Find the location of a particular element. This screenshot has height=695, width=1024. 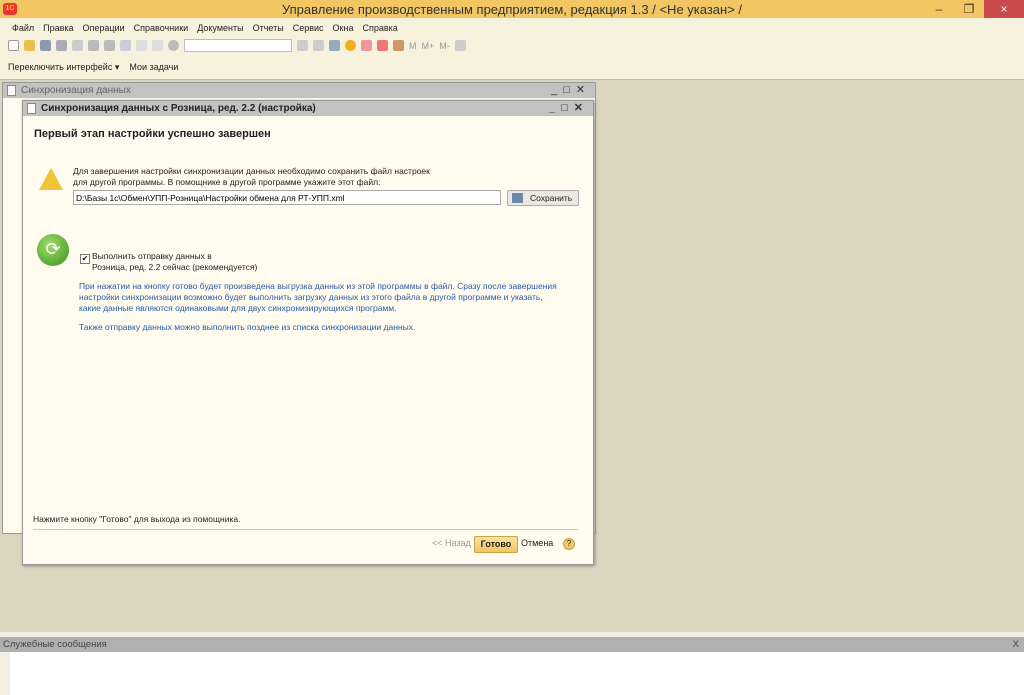

outer-window-title: Синхронизация данных is located at coordinates (76, 90).